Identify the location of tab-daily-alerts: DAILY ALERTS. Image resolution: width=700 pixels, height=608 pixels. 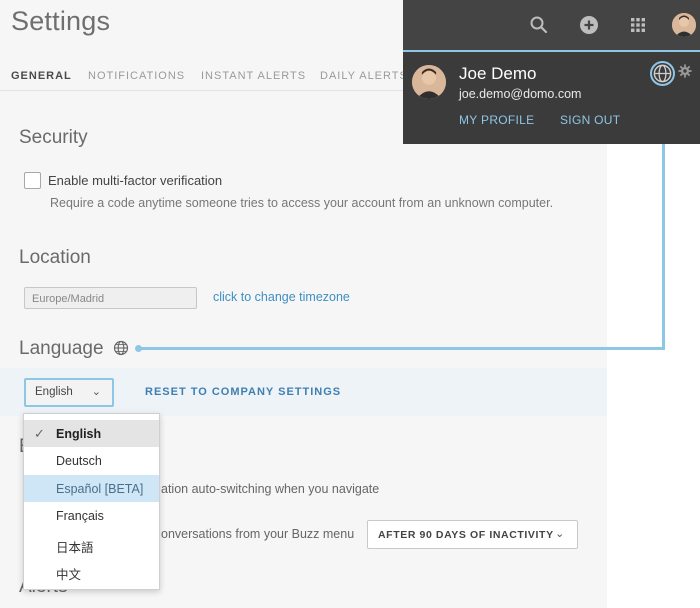
(364, 76).